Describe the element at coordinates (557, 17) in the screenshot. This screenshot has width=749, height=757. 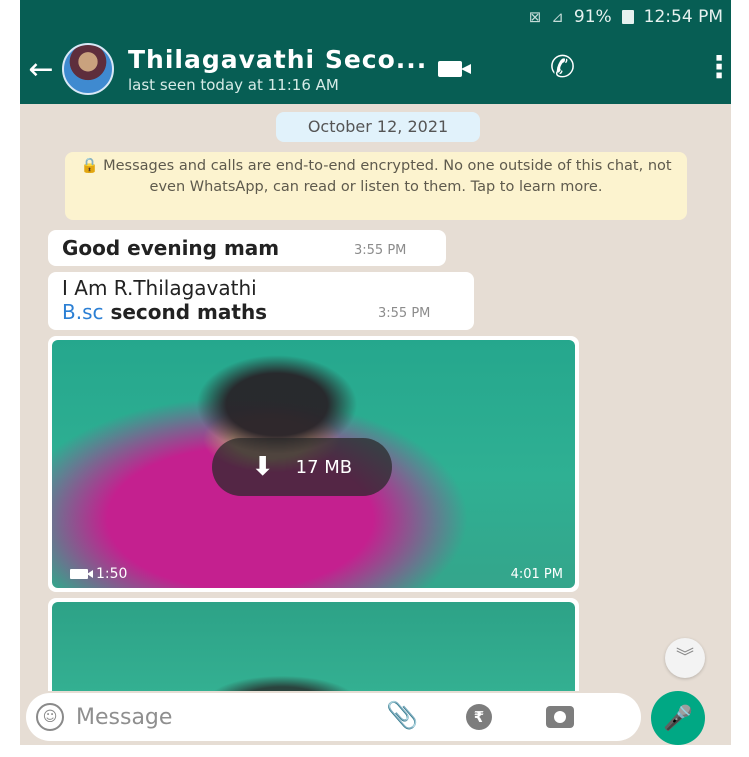
I see `signal-icon: ⊿` at that location.